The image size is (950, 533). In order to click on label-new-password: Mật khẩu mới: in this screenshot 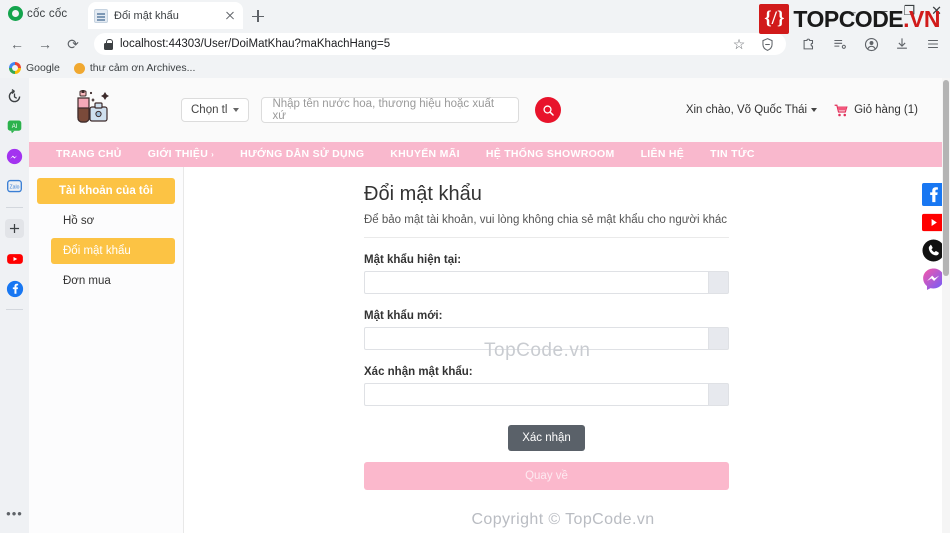, I will do `click(403, 316)`.